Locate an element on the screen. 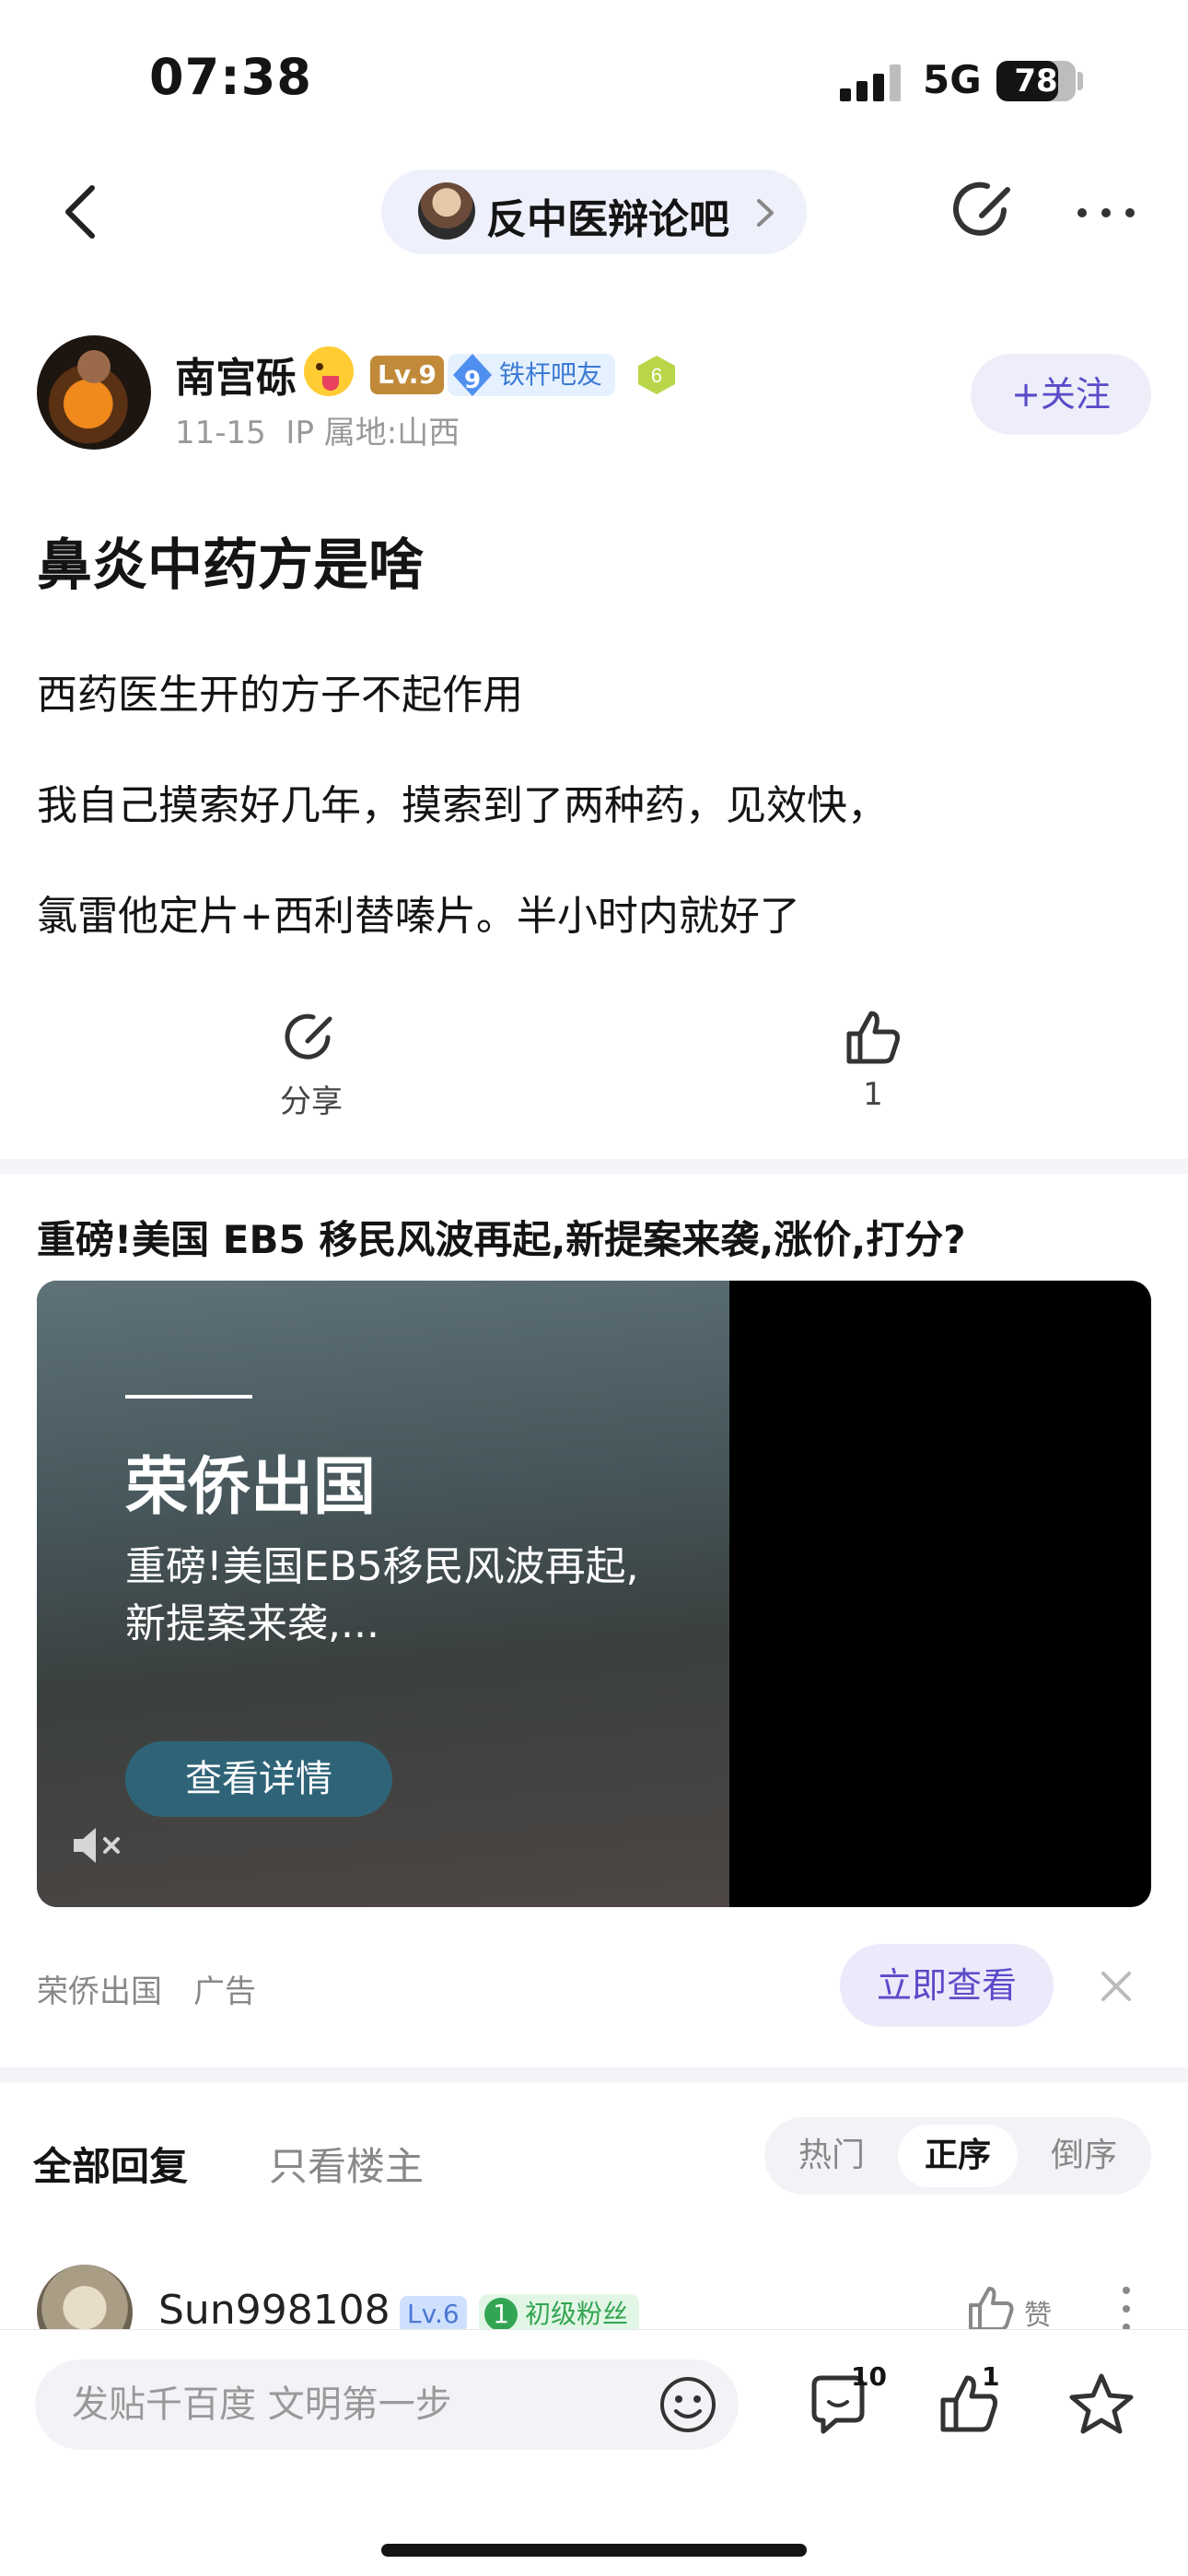 The width and height of the screenshot is (1188, 2576). ad-rule is located at coordinates (189, 1397).